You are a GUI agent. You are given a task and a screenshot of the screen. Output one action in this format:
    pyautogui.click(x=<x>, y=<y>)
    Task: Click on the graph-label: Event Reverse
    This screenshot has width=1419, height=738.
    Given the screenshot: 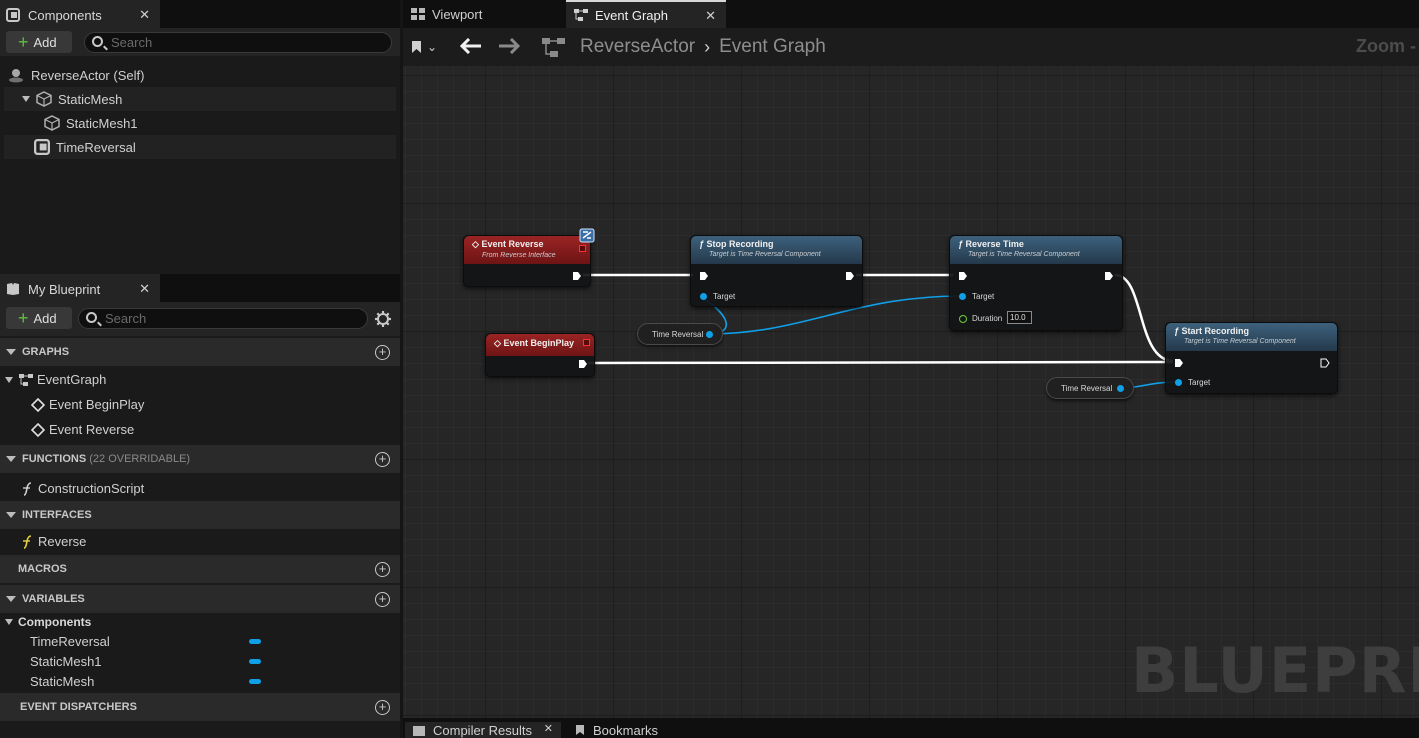 What is the action you would take?
    pyautogui.click(x=92, y=429)
    